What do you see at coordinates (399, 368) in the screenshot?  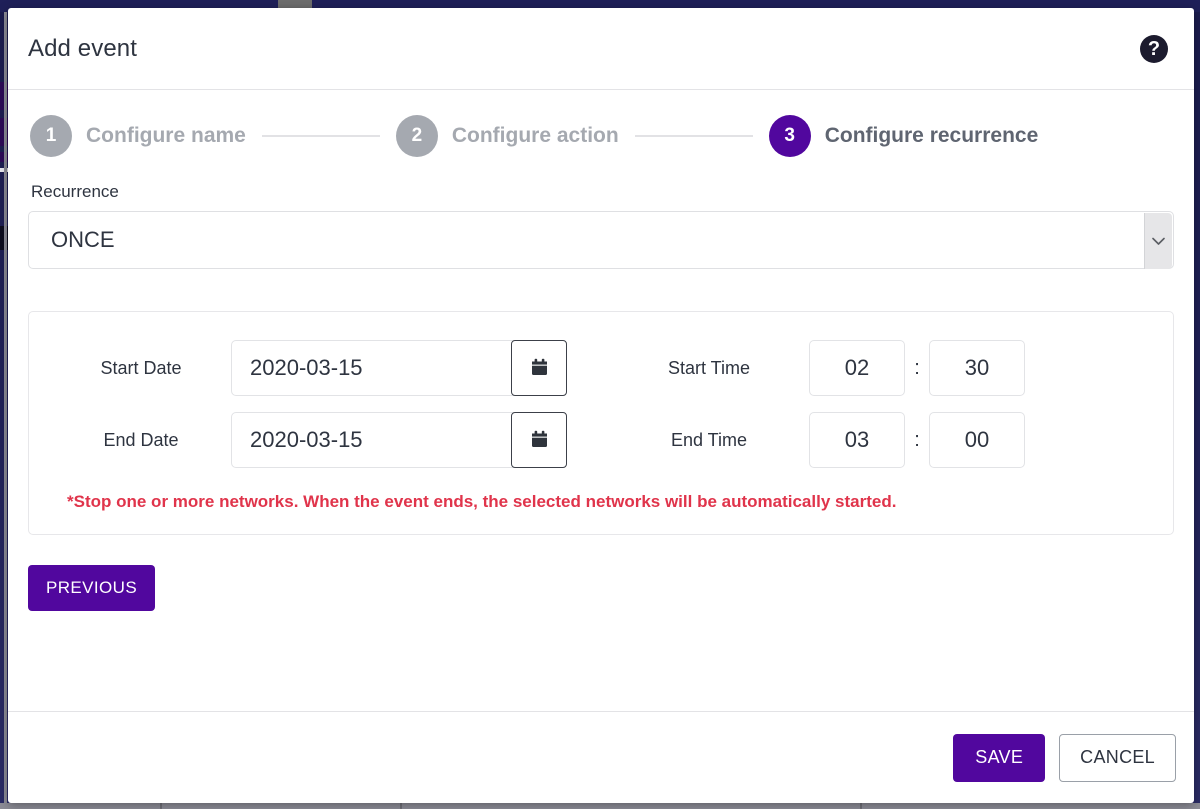 I see `start-date-input: 2020-03-15` at bounding box center [399, 368].